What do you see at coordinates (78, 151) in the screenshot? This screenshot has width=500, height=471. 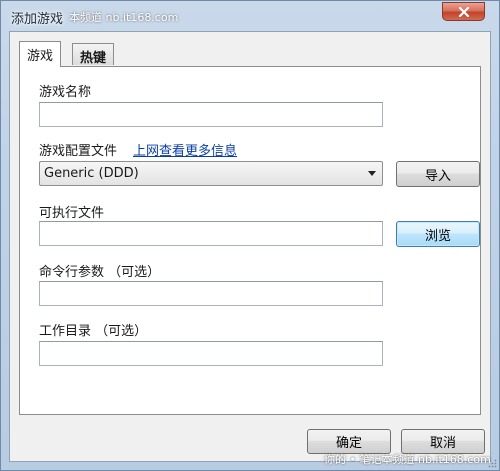 I see `game-profile-label: 游戏配置文件` at bounding box center [78, 151].